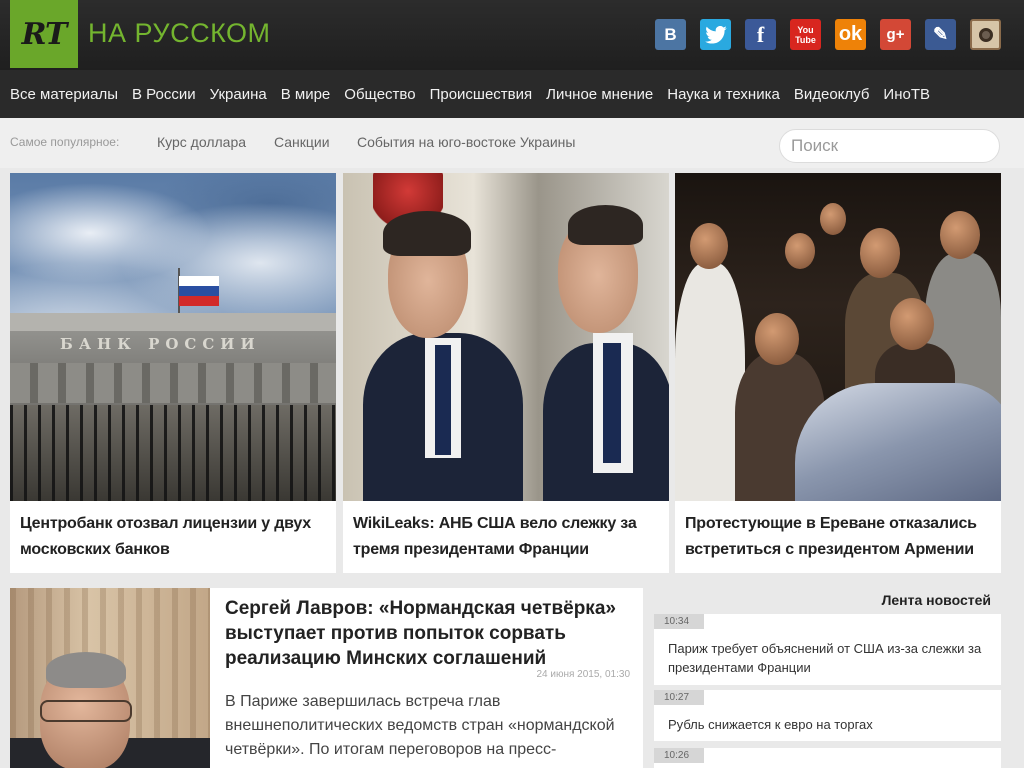  I want to click on youtube-icon: You Tube, so click(805, 34).